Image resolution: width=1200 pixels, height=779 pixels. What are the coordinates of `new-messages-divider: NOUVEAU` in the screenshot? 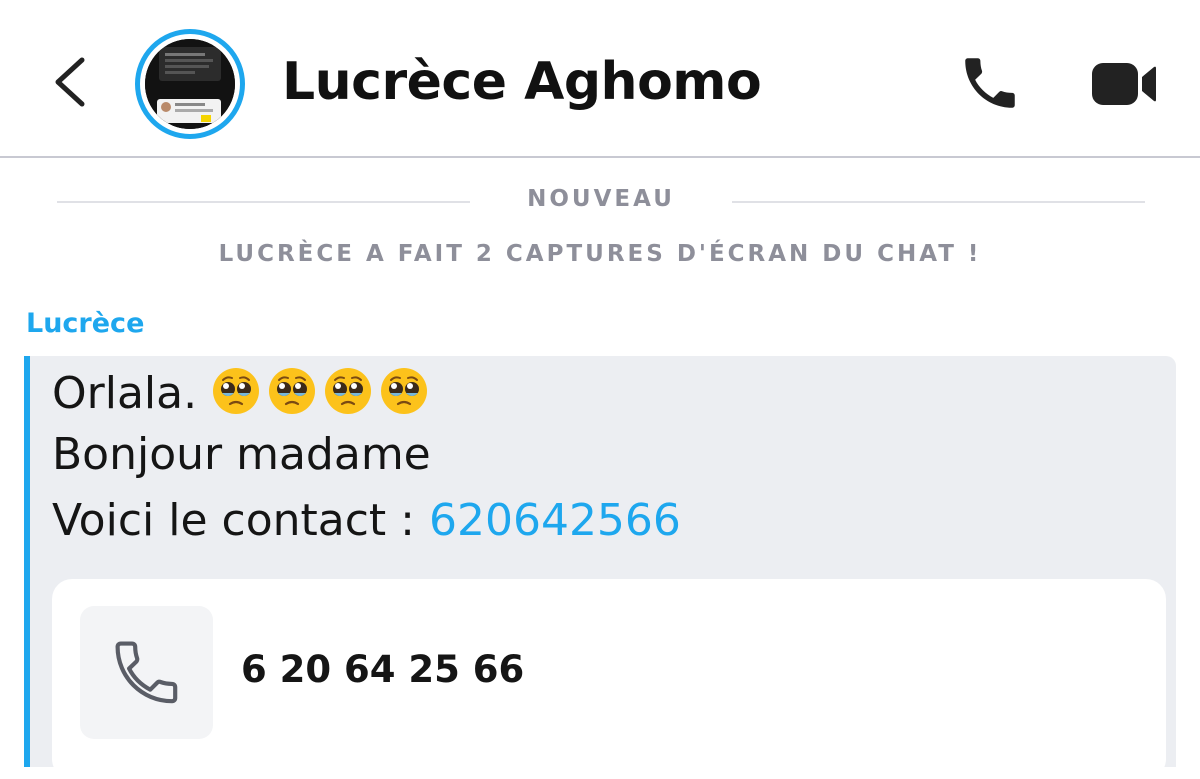 It's located at (601, 199).